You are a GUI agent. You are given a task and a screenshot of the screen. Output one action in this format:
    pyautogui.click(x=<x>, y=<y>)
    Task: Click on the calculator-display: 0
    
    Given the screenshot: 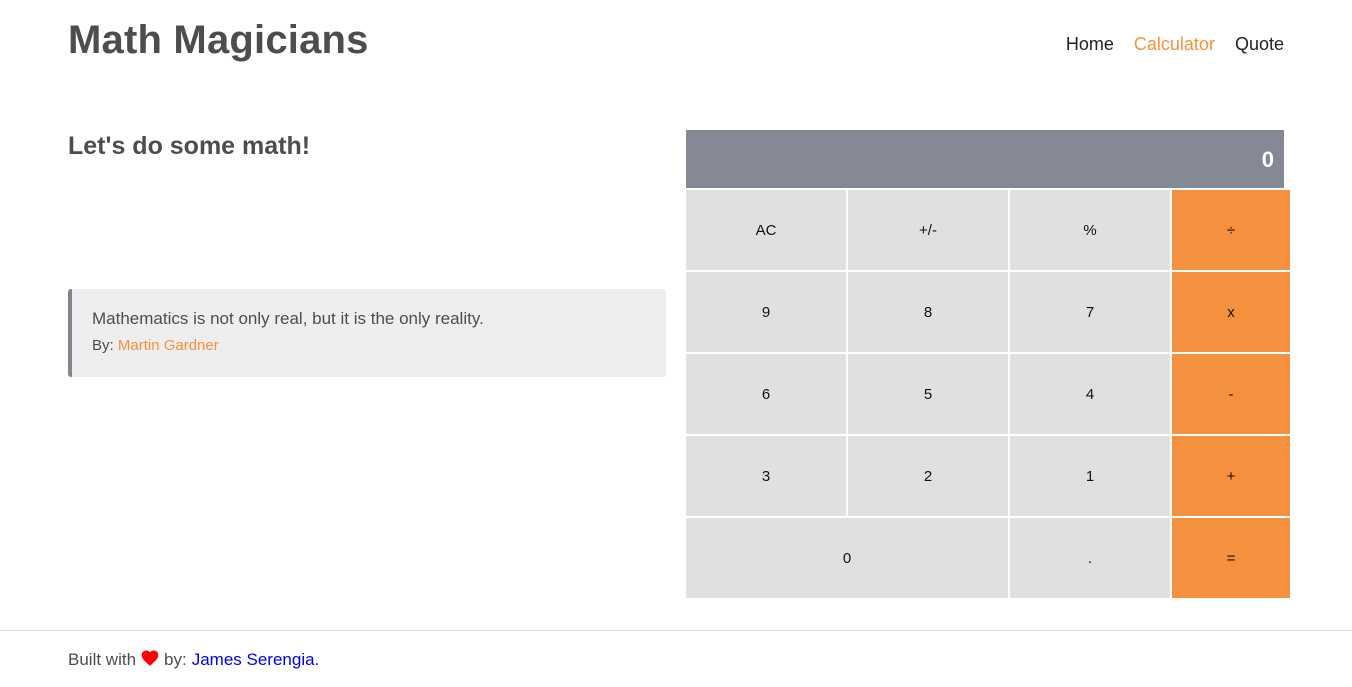 What is the action you would take?
    pyautogui.click(x=985, y=159)
    